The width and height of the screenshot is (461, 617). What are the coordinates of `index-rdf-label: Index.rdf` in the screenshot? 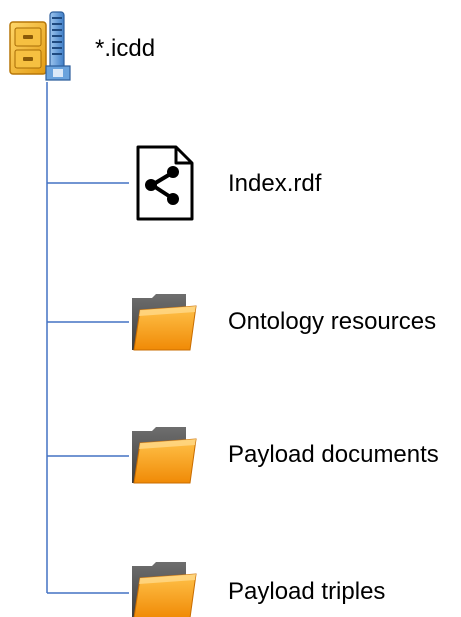 It's located at (275, 183).